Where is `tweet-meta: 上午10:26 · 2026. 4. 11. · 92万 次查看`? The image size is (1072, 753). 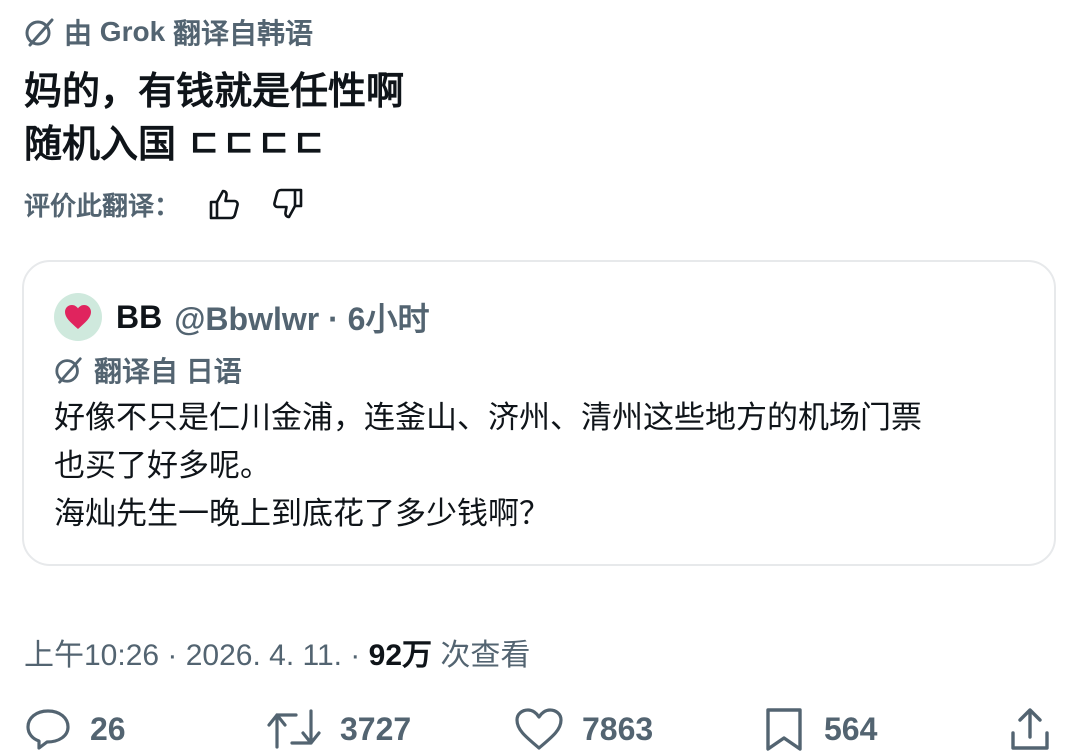
tweet-meta: 上午10:26 · 2026. 4. 11. · 92万 次查看 is located at coordinates (277, 652).